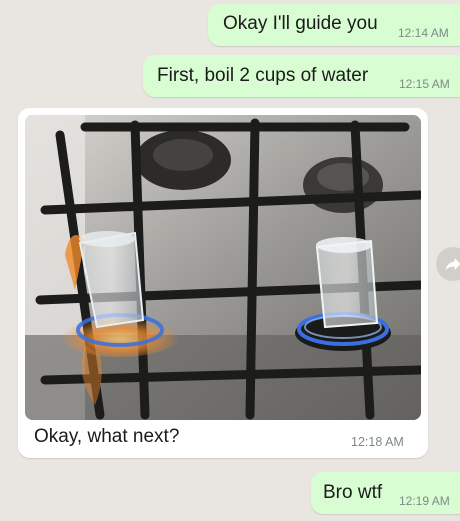  Describe the element at coordinates (423, 33) in the screenshot. I see `message-timestamp: 12:14 AM` at that location.